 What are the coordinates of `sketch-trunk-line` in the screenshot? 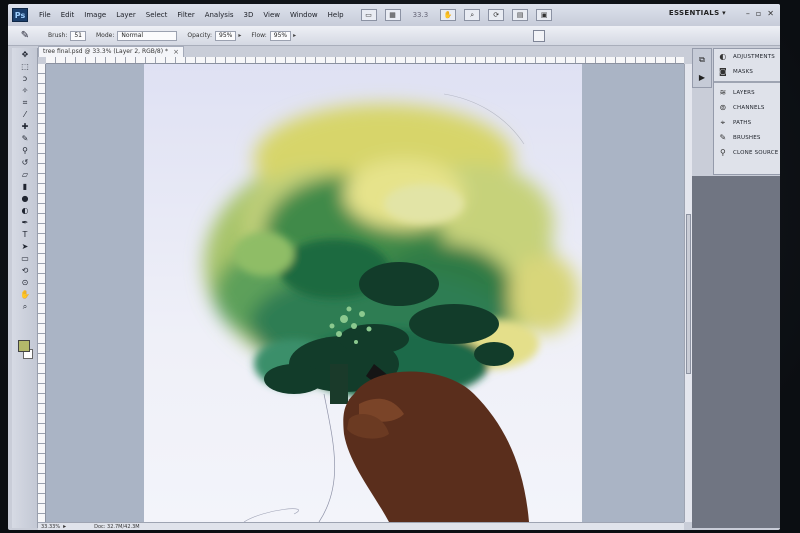 It's located at (326, 457).